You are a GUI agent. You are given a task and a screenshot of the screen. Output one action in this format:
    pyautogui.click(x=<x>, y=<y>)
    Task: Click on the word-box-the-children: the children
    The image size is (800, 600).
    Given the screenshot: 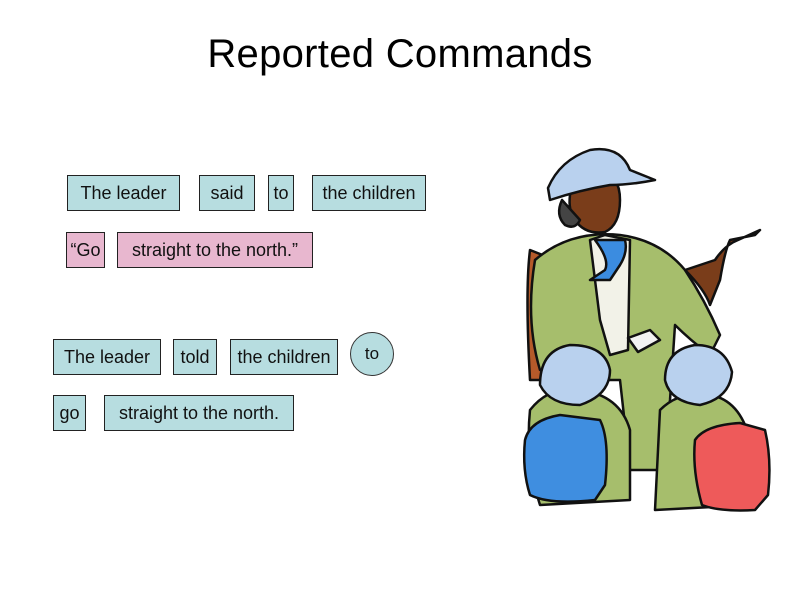 What is the action you would take?
    pyautogui.click(x=369, y=193)
    